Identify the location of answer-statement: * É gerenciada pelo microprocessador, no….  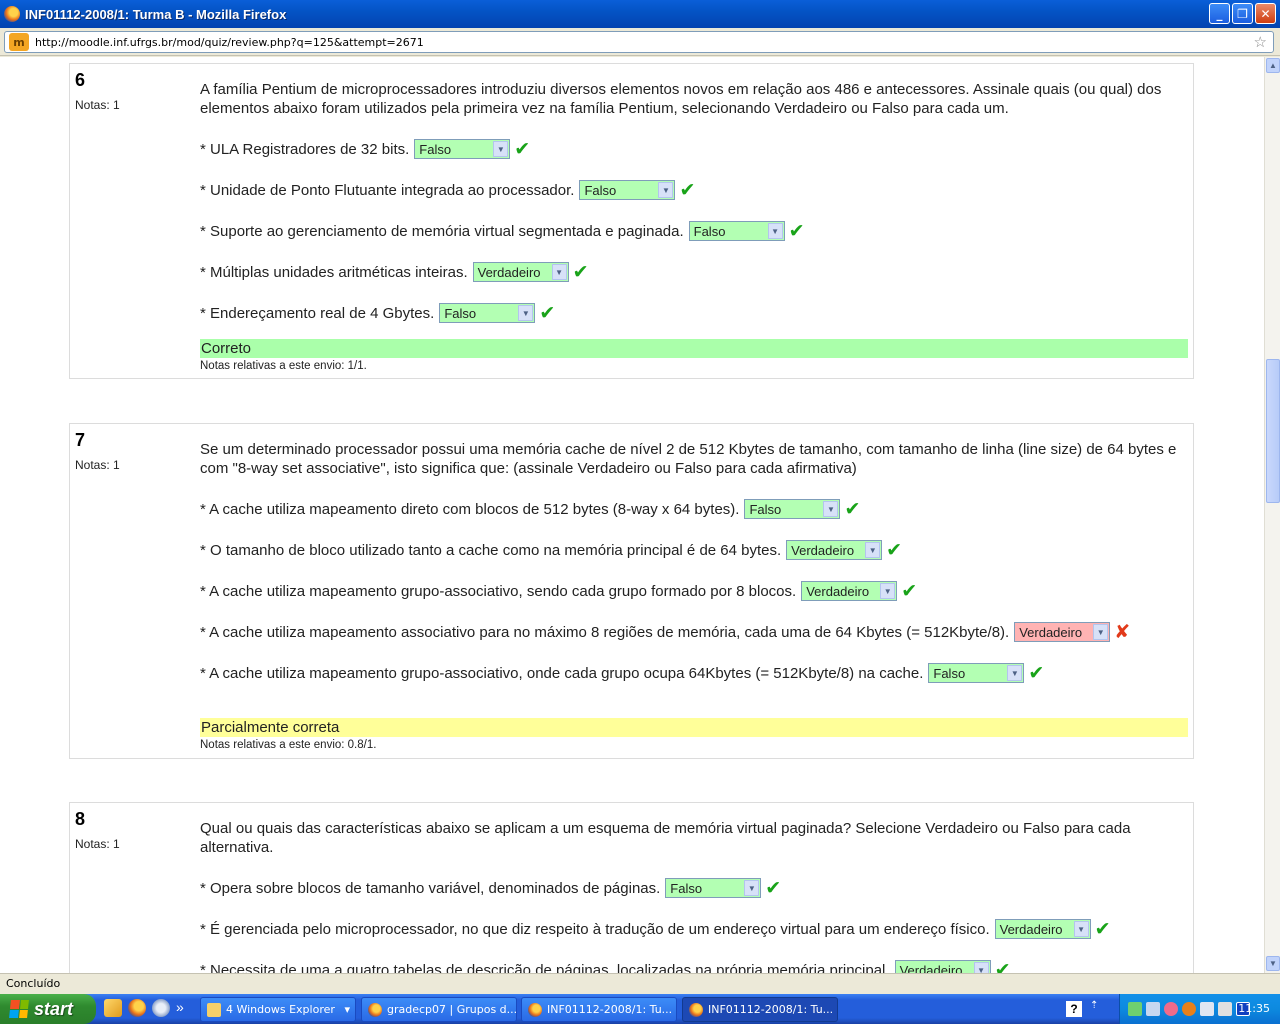
(595, 929).